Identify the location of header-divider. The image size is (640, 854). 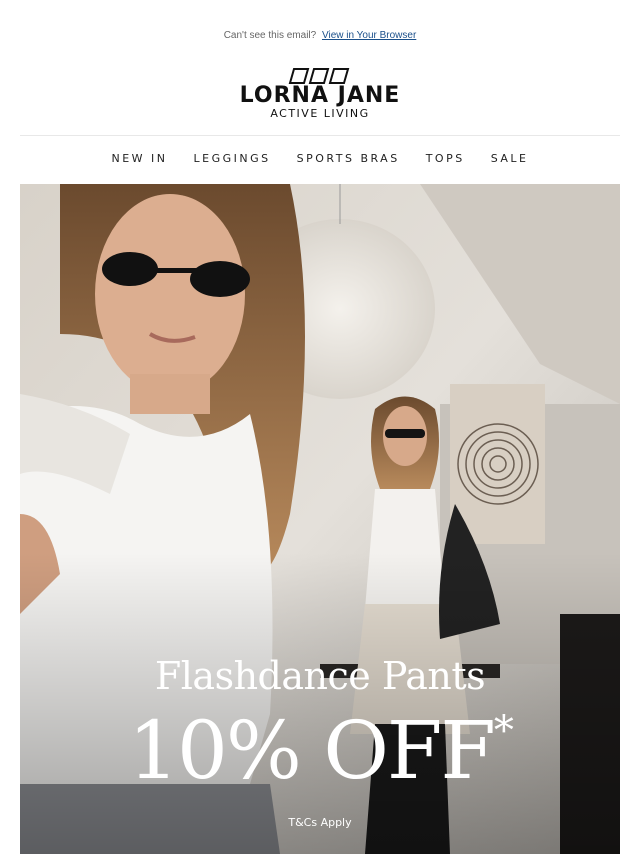
(320, 135).